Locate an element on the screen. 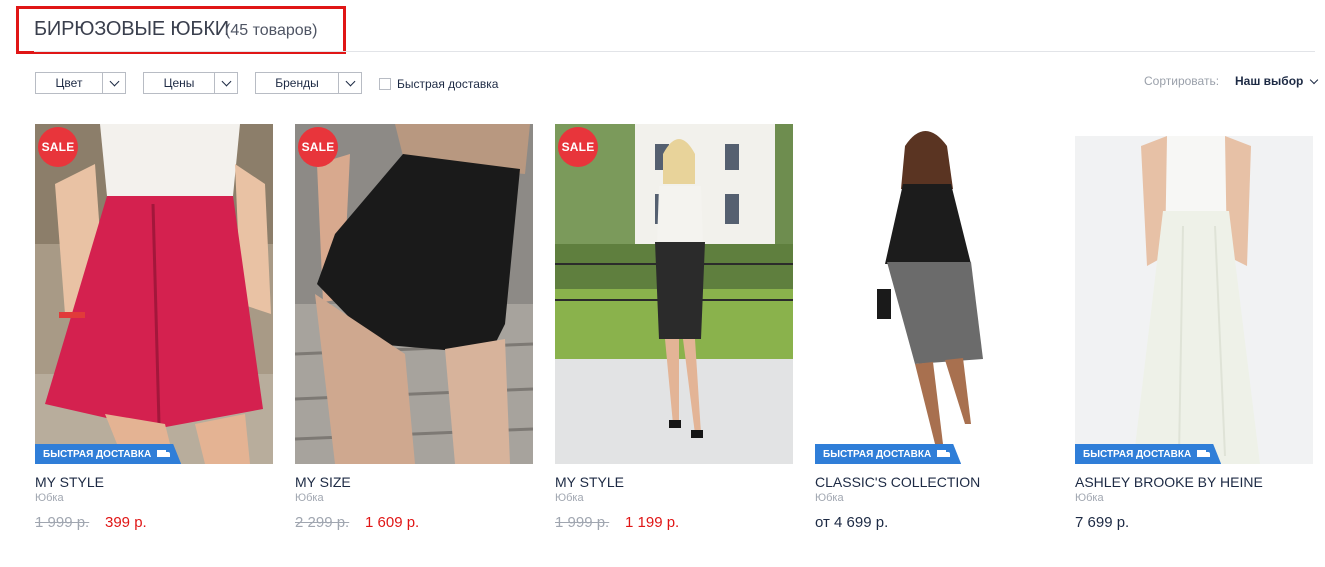 The width and height of the screenshot is (1325, 567). filter-color: Цвет is located at coordinates (80, 83).